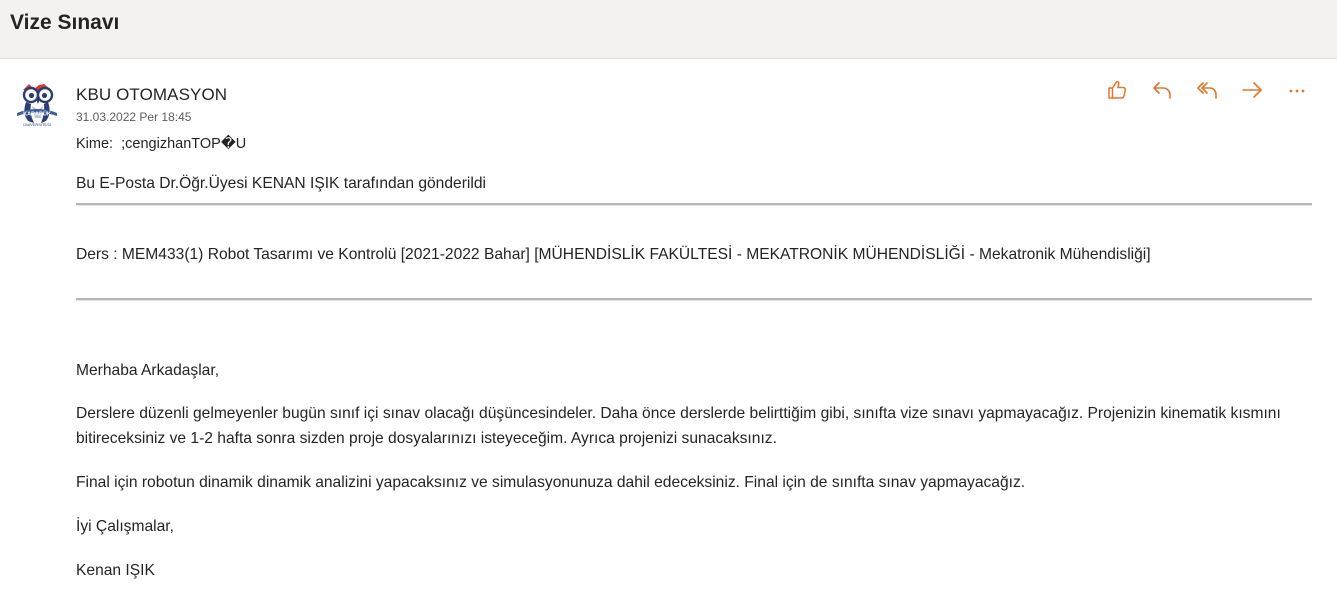 The width and height of the screenshot is (1337, 603). I want to click on reply-all-icon, so click(1206, 90).